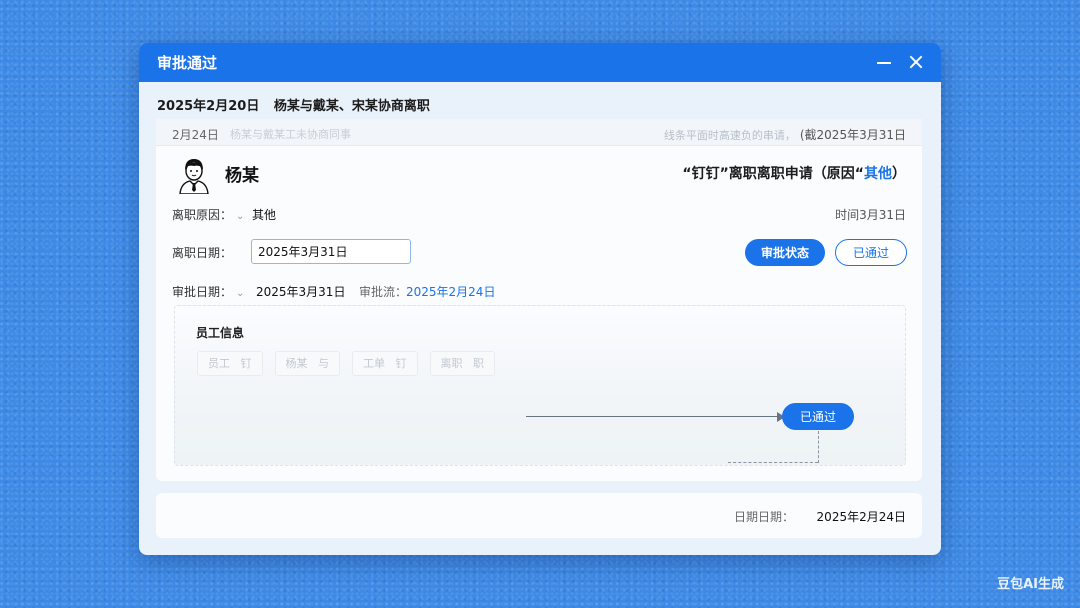 The width and height of the screenshot is (1080, 608). What do you see at coordinates (195, 135) in the screenshot?
I see `card-top-date: 2月24日` at bounding box center [195, 135].